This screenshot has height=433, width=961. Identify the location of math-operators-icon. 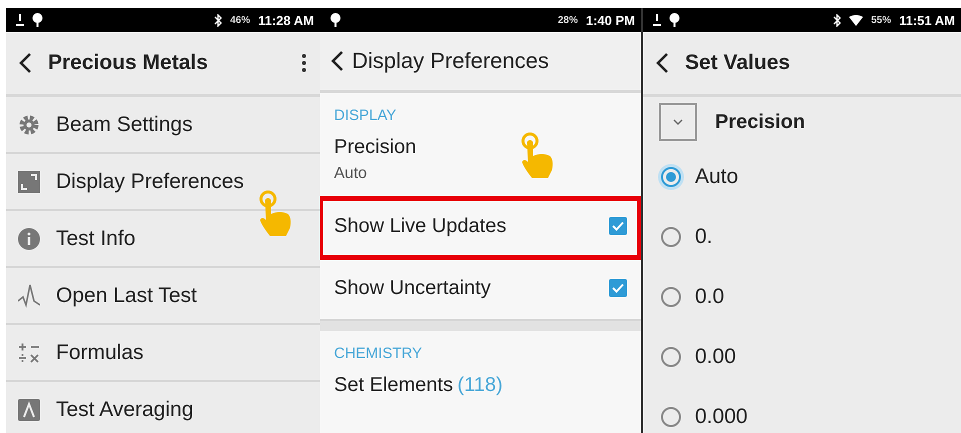
(29, 353).